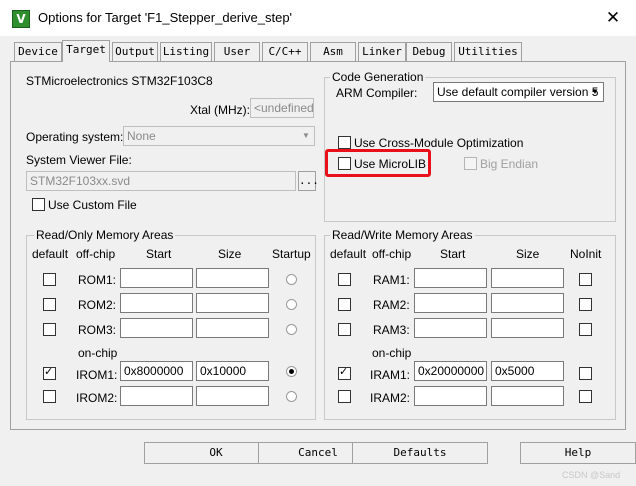 The height and width of the screenshot is (486, 636). What do you see at coordinates (382, 51) in the screenshot?
I see `tab-linker: Linker` at bounding box center [382, 51].